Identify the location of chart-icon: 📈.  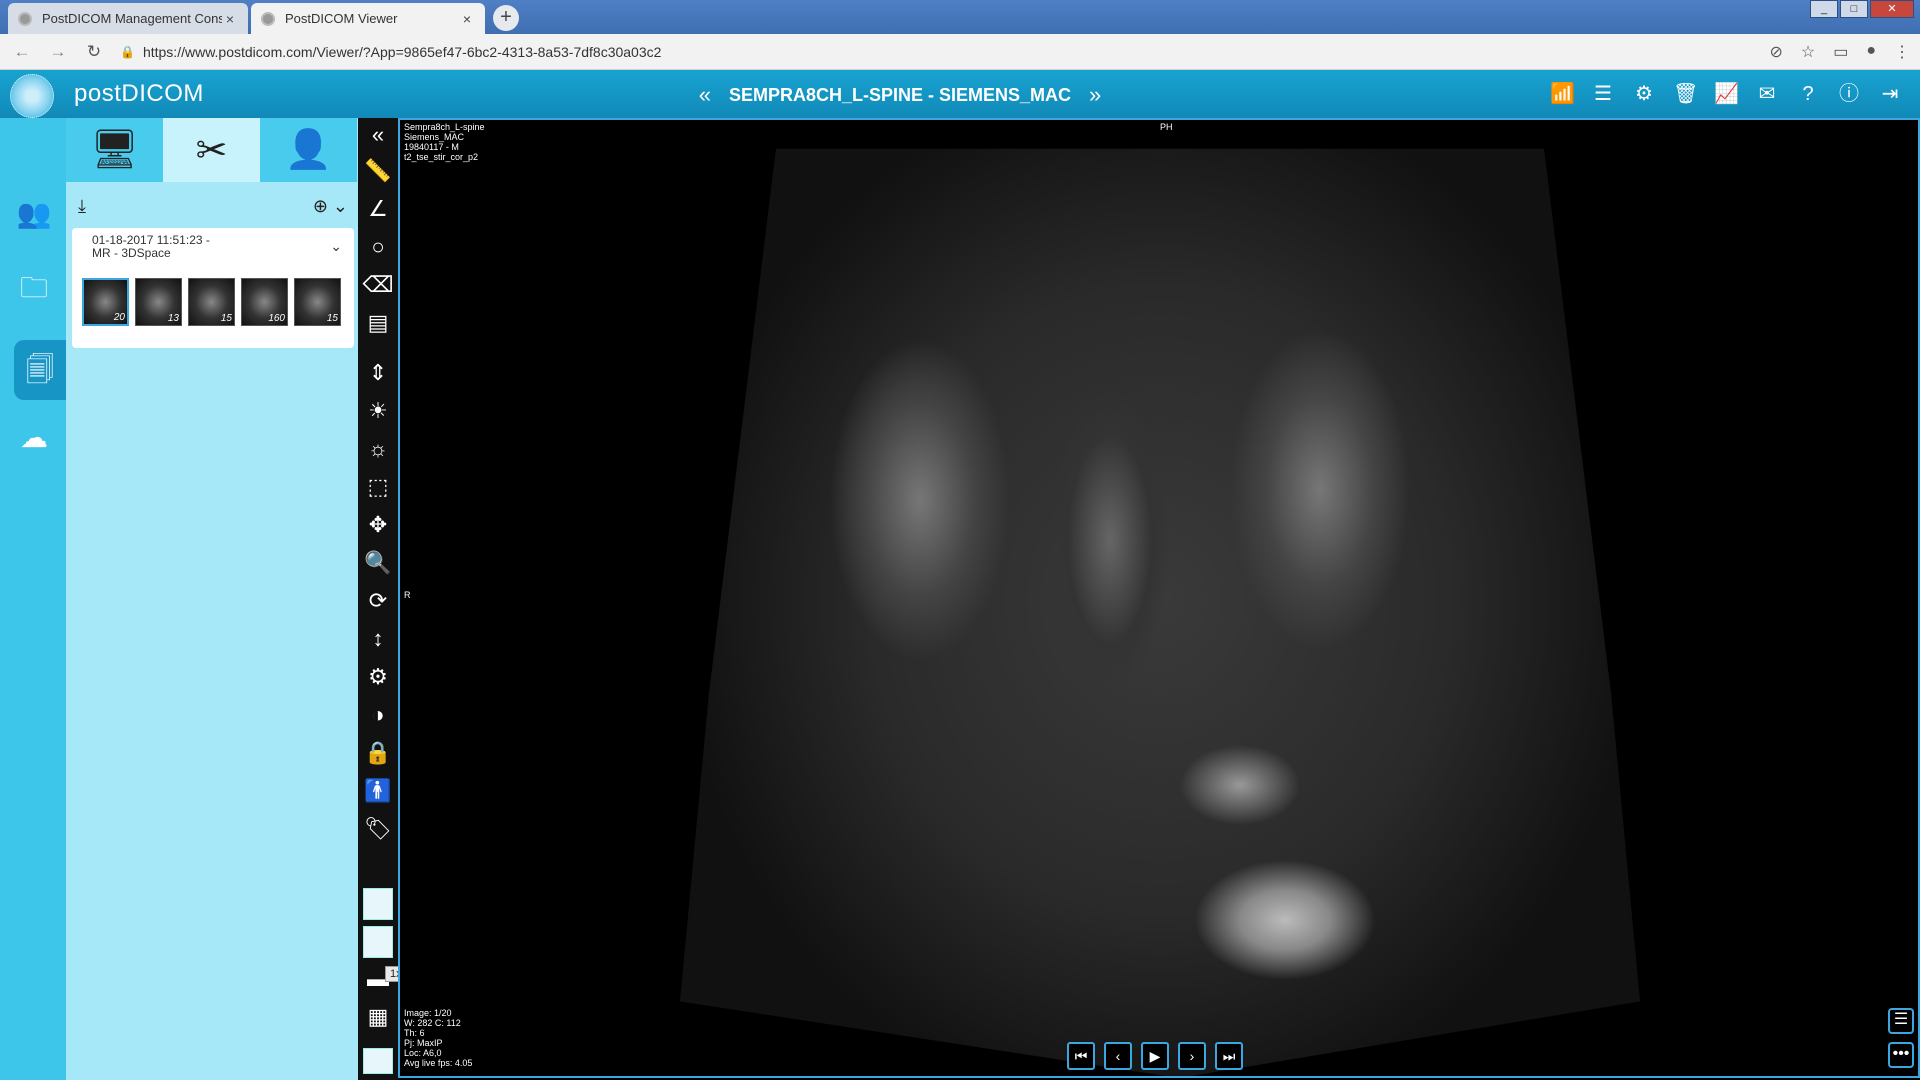
(1726, 94).